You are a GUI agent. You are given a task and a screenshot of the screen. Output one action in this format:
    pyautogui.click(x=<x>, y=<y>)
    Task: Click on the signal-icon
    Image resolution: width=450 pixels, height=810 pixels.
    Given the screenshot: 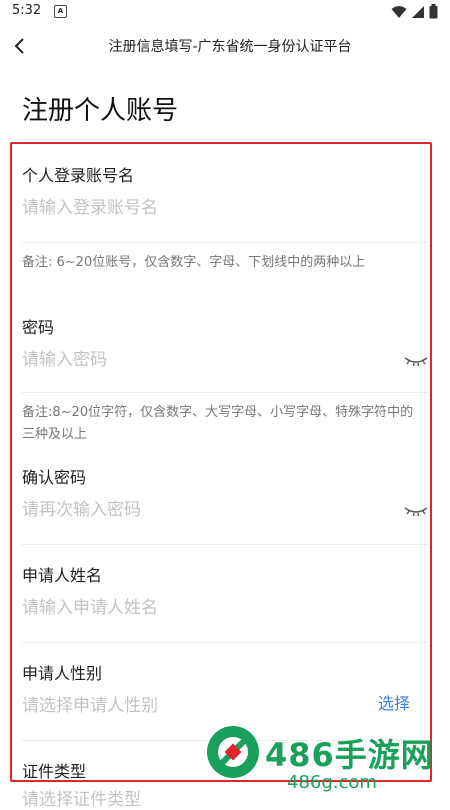 What is the action you would take?
    pyautogui.click(x=417, y=12)
    